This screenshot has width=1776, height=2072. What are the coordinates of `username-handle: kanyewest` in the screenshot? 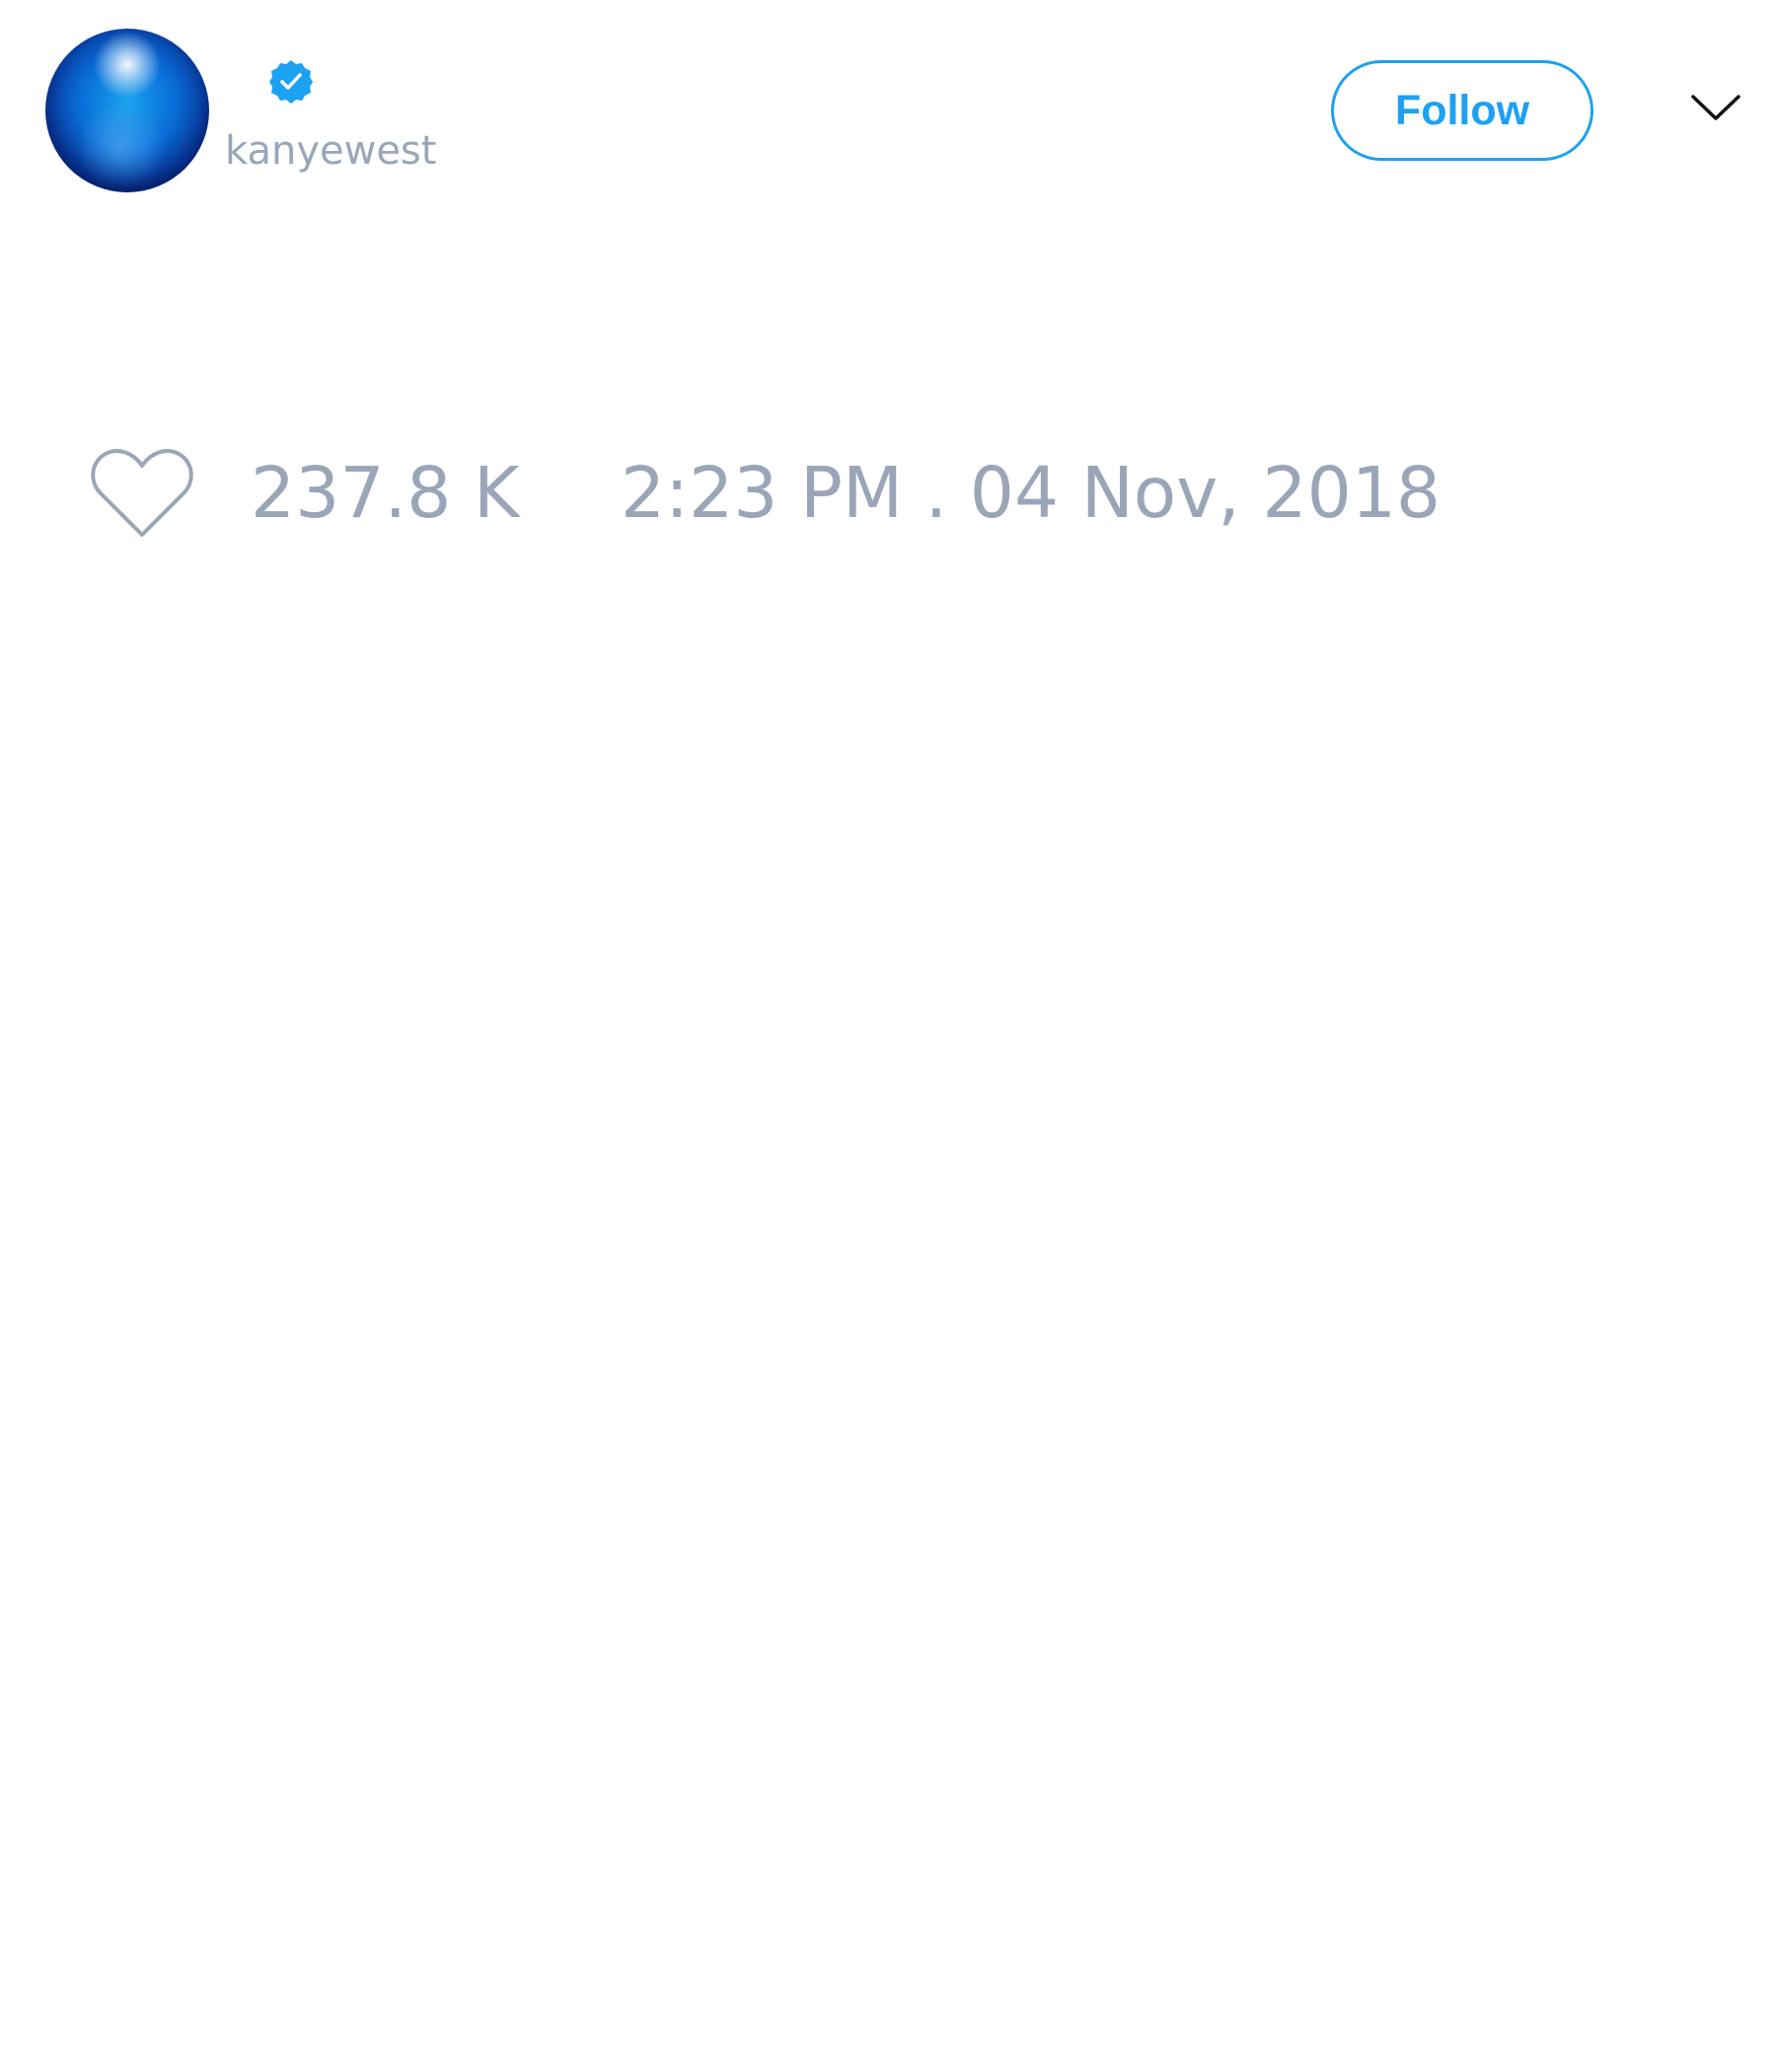 It's located at (331, 151).